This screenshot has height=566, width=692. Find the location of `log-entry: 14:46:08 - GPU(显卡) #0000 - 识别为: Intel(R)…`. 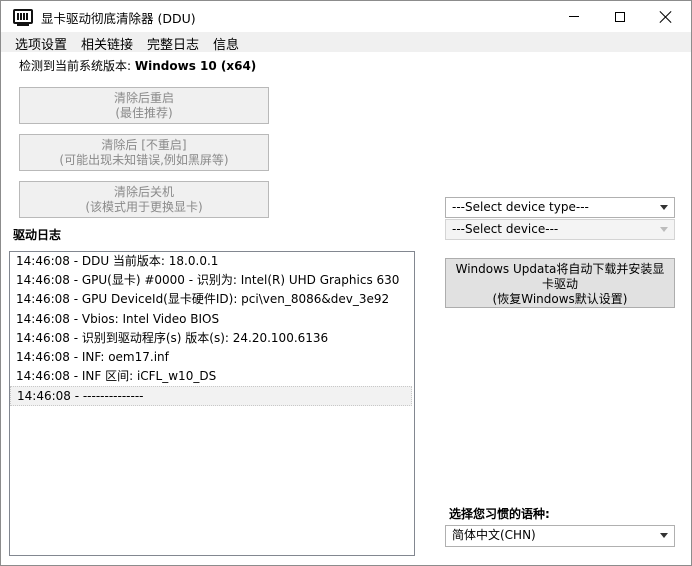

log-entry: 14:46:08 - GPU(显卡) #0000 - 识别为: Intel(R)… is located at coordinates (212, 280).